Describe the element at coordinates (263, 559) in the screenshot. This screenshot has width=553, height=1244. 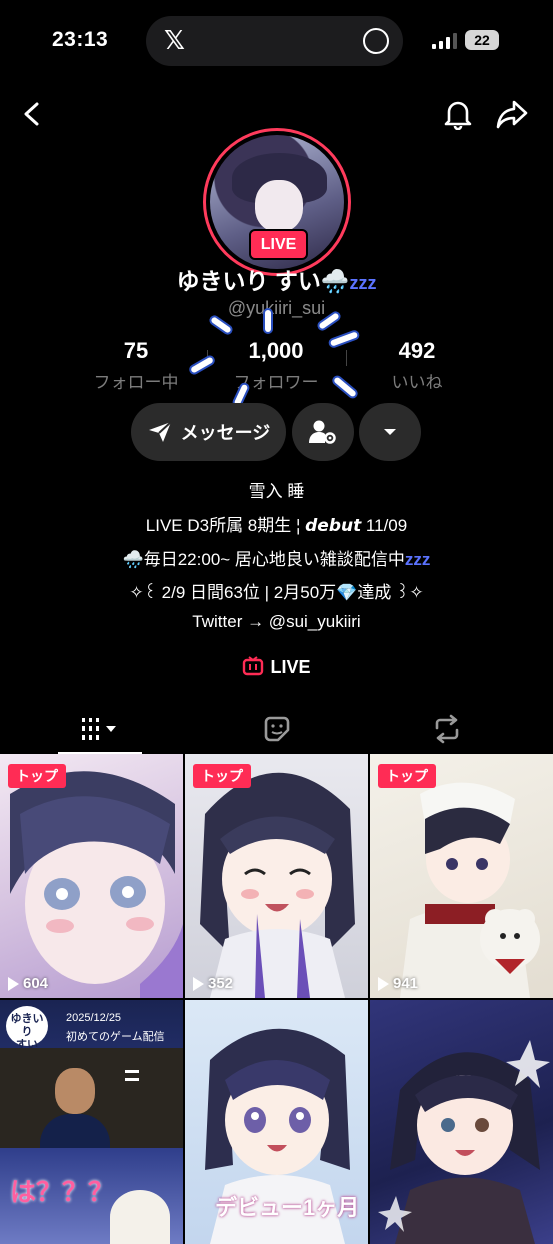
I see `bio-text: 🌧️毎日22:00~ 居心地良い雑談配信中` at that location.